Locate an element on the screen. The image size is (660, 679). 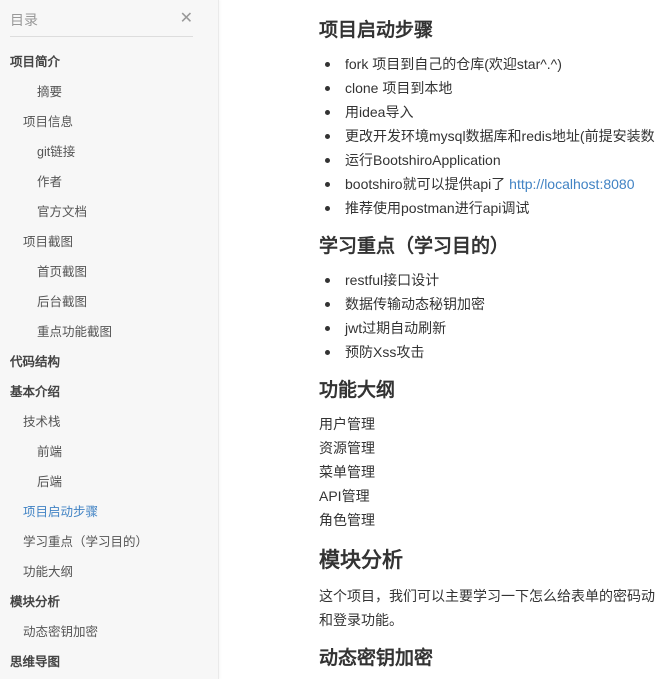
heading-learning-focus: 学习重点（学习目的） is located at coordinates (414, 246).